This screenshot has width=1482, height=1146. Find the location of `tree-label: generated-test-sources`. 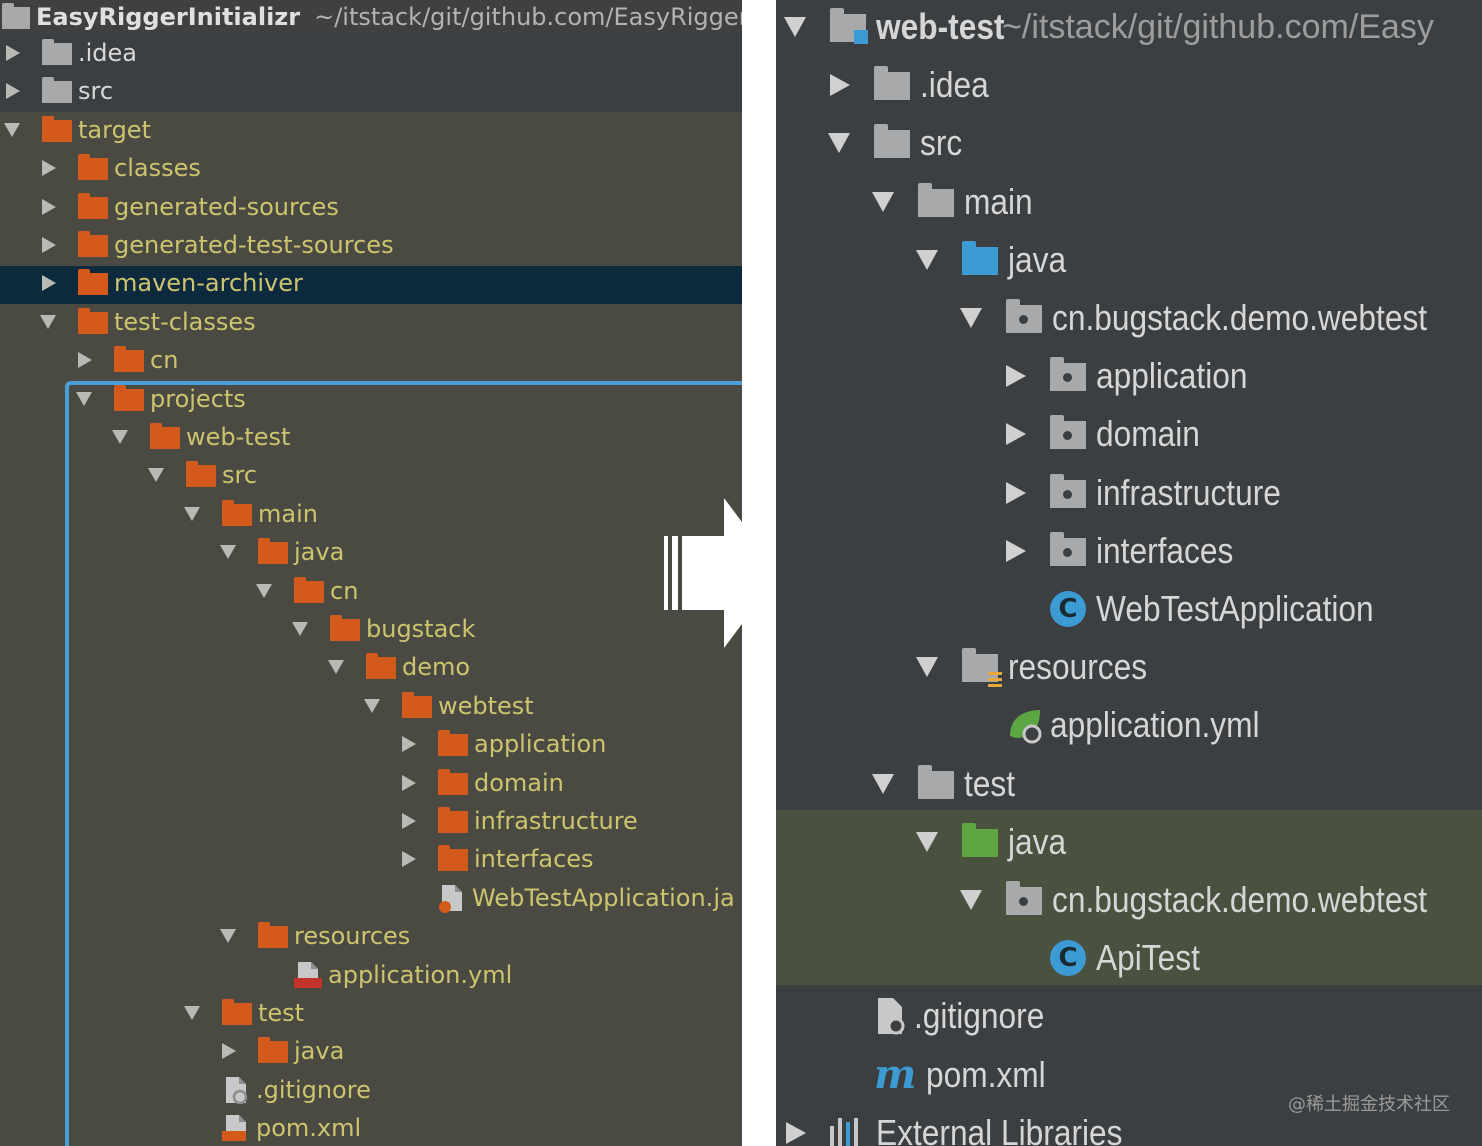

tree-label: generated-test-sources is located at coordinates (254, 245).